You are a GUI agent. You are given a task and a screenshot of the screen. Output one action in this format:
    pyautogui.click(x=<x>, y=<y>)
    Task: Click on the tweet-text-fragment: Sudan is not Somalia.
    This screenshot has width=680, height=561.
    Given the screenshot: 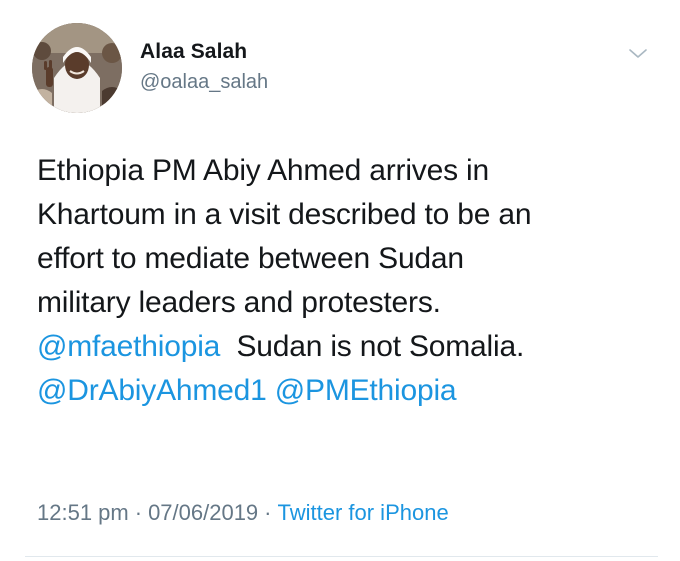 What is the action you would take?
    pyautogui.click(x=380, y=346)
    